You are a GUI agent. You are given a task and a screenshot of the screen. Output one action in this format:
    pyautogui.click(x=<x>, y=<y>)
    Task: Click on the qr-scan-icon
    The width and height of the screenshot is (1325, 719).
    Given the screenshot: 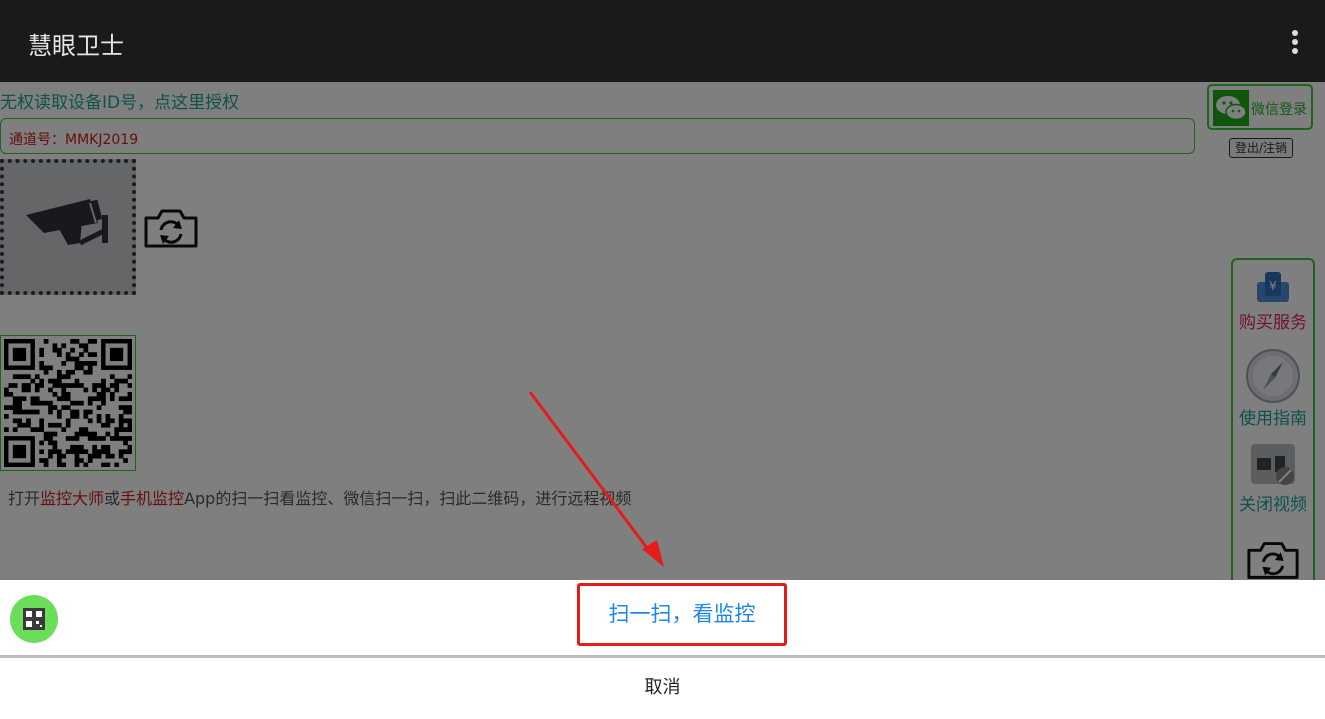 What is the action you would take?
    pyautogui.click(x=34, y=619)
    